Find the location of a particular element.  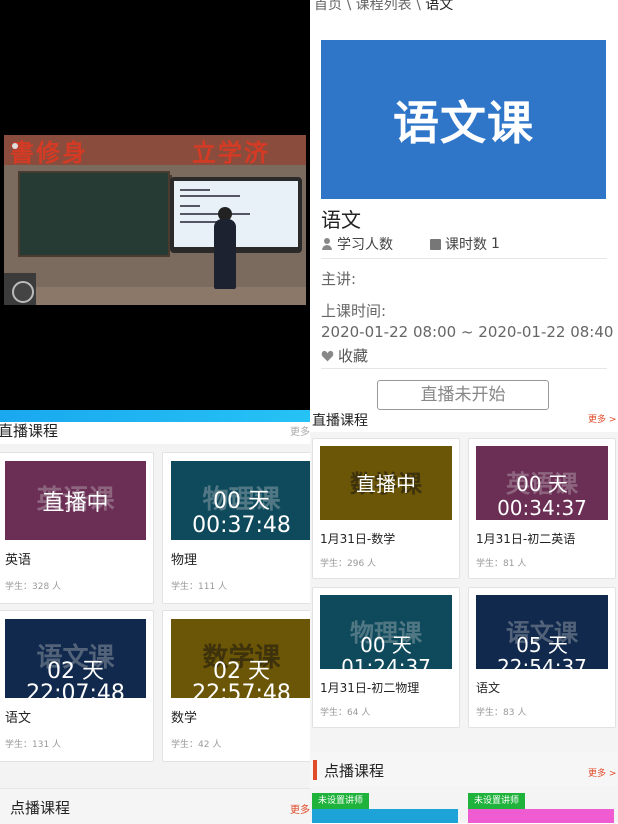

class-time-label: 上课时间: is located at coordinates (354, 311).